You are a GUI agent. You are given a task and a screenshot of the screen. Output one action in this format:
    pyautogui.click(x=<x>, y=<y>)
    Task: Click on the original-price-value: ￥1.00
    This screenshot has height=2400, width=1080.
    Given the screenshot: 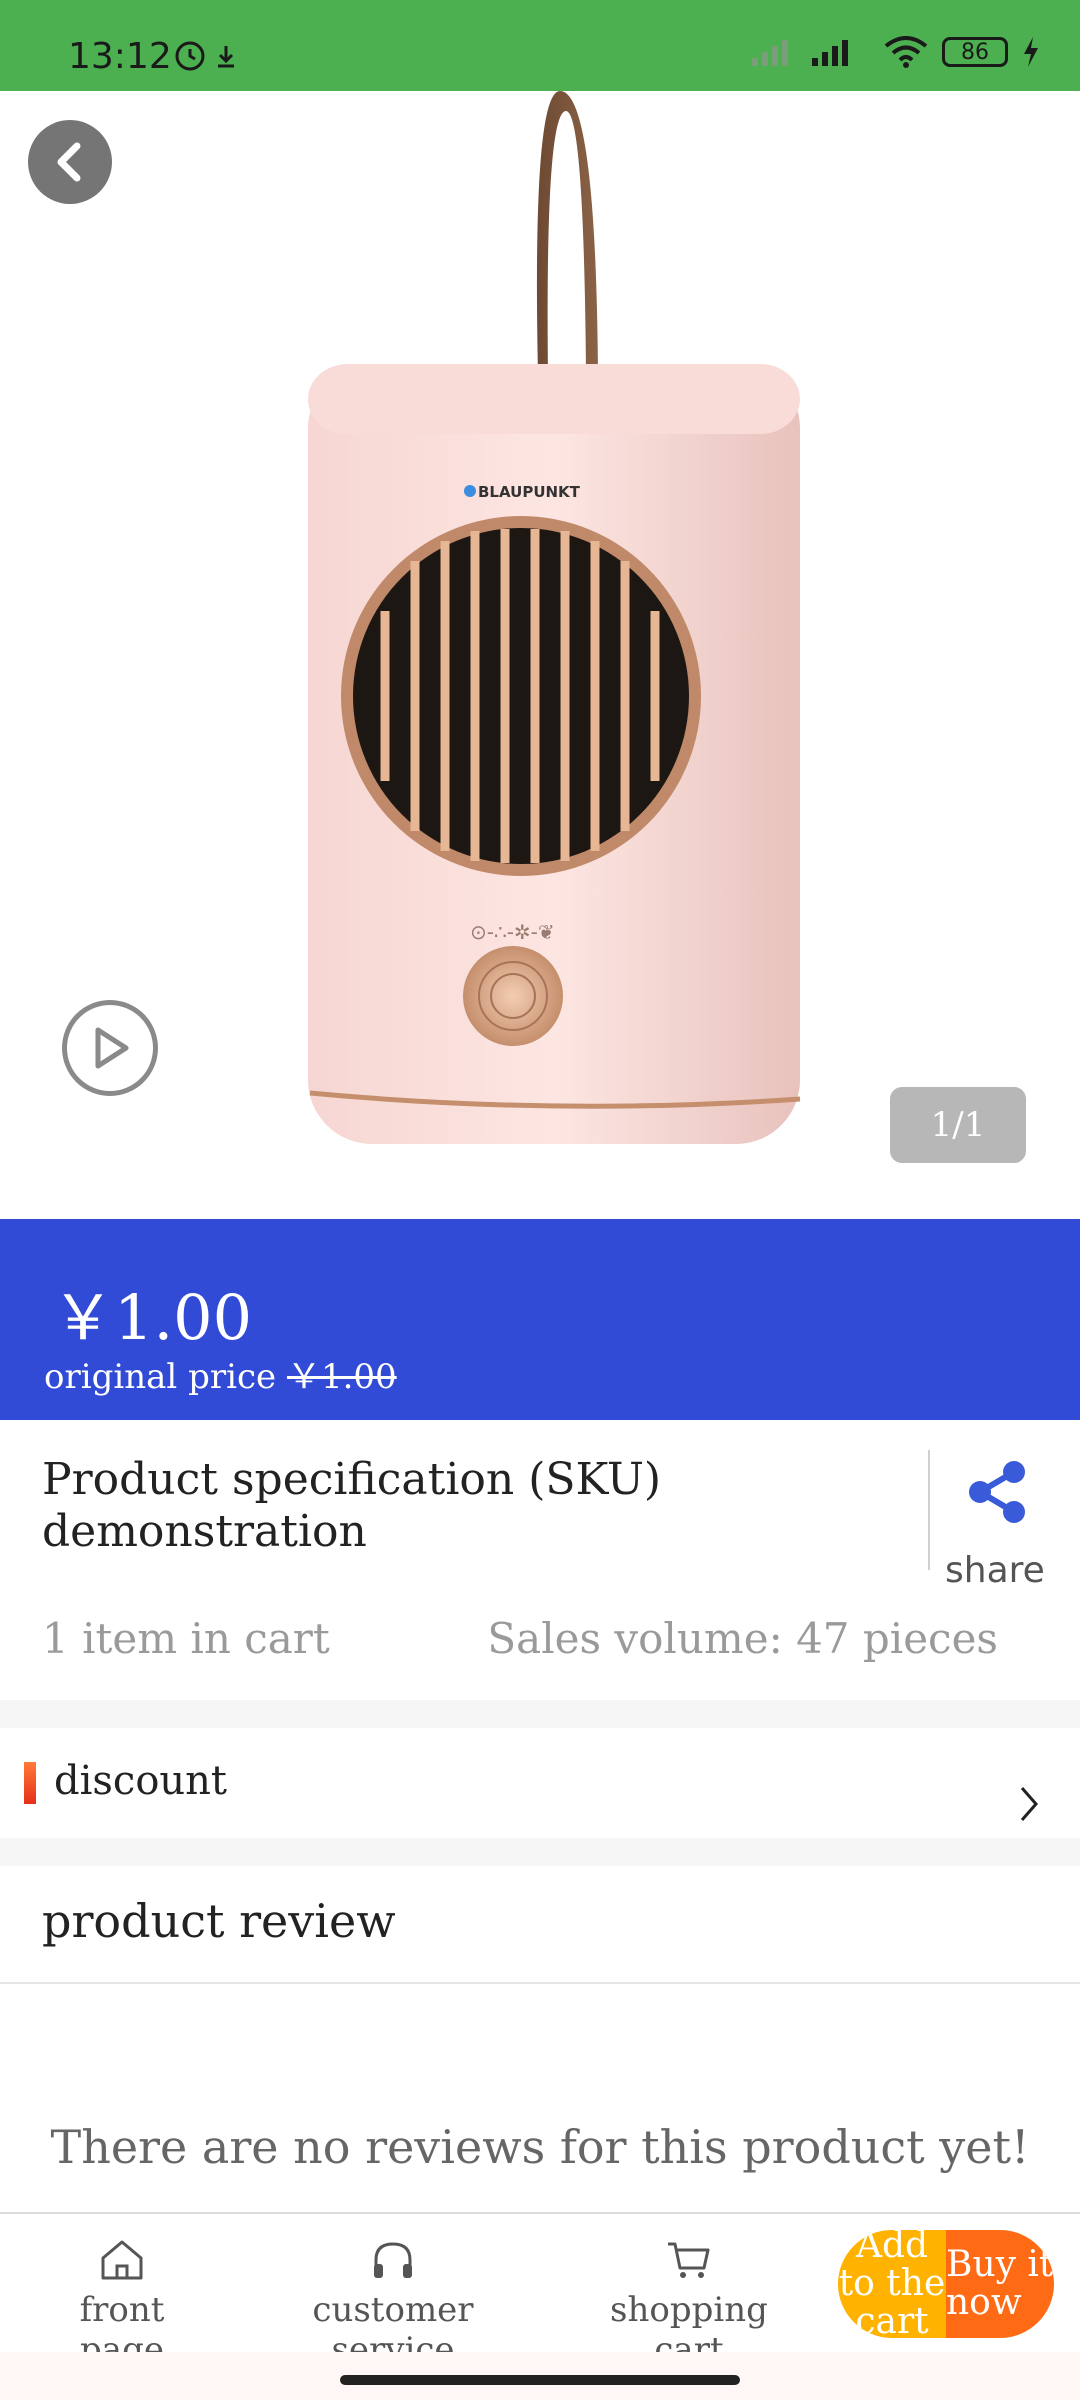 What is the action you would take?
    pyautogui.click(x=341, y=1377)
    